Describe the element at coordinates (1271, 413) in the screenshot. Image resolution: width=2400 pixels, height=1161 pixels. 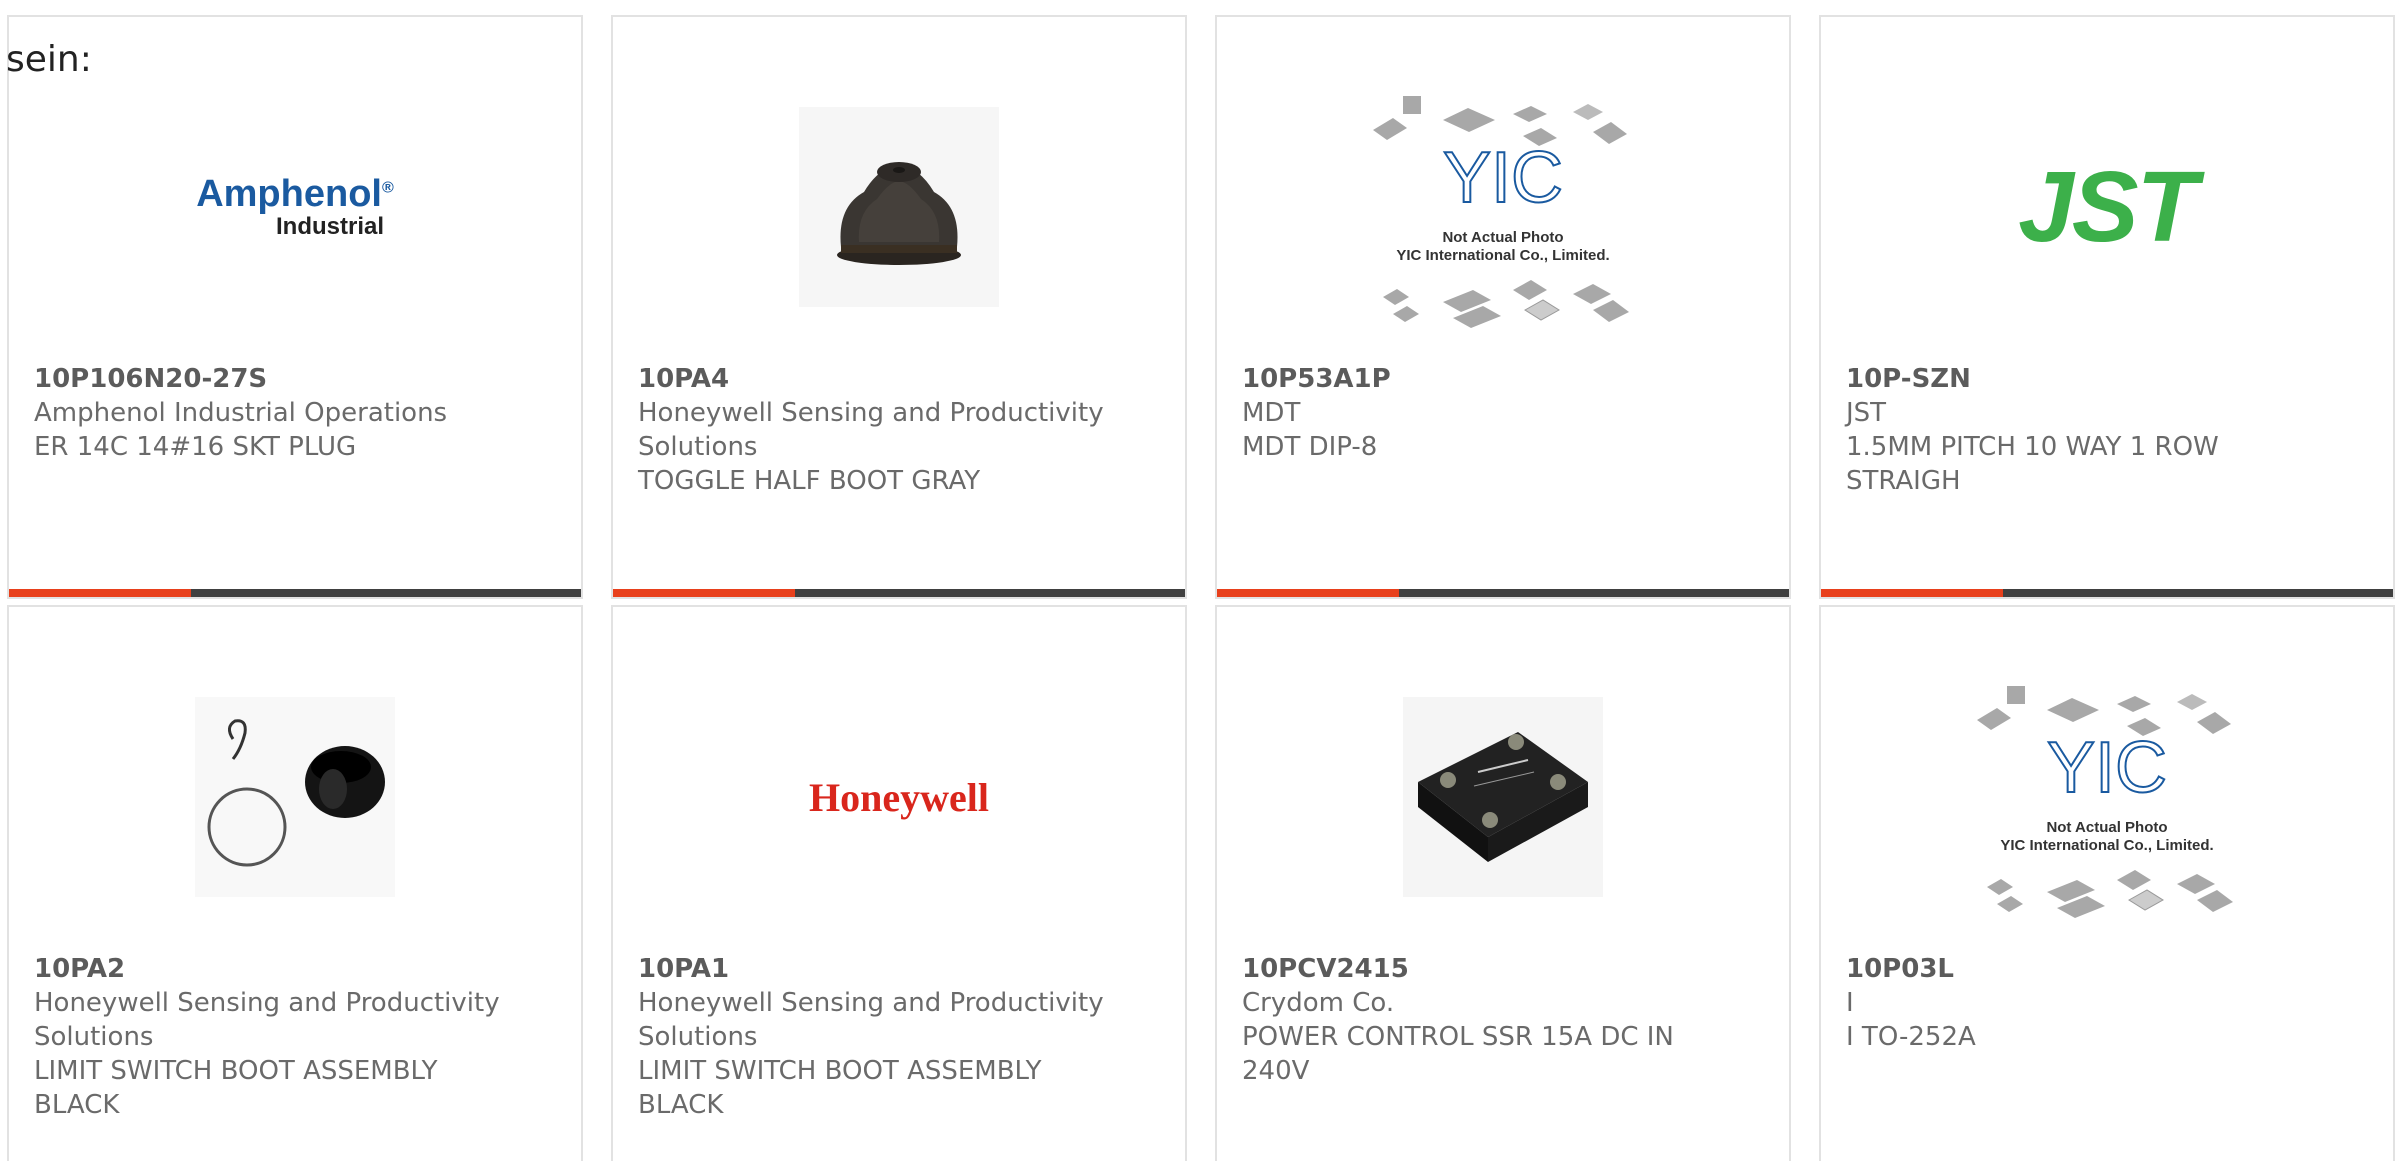
I see `manufacturer: MDT` at that location.